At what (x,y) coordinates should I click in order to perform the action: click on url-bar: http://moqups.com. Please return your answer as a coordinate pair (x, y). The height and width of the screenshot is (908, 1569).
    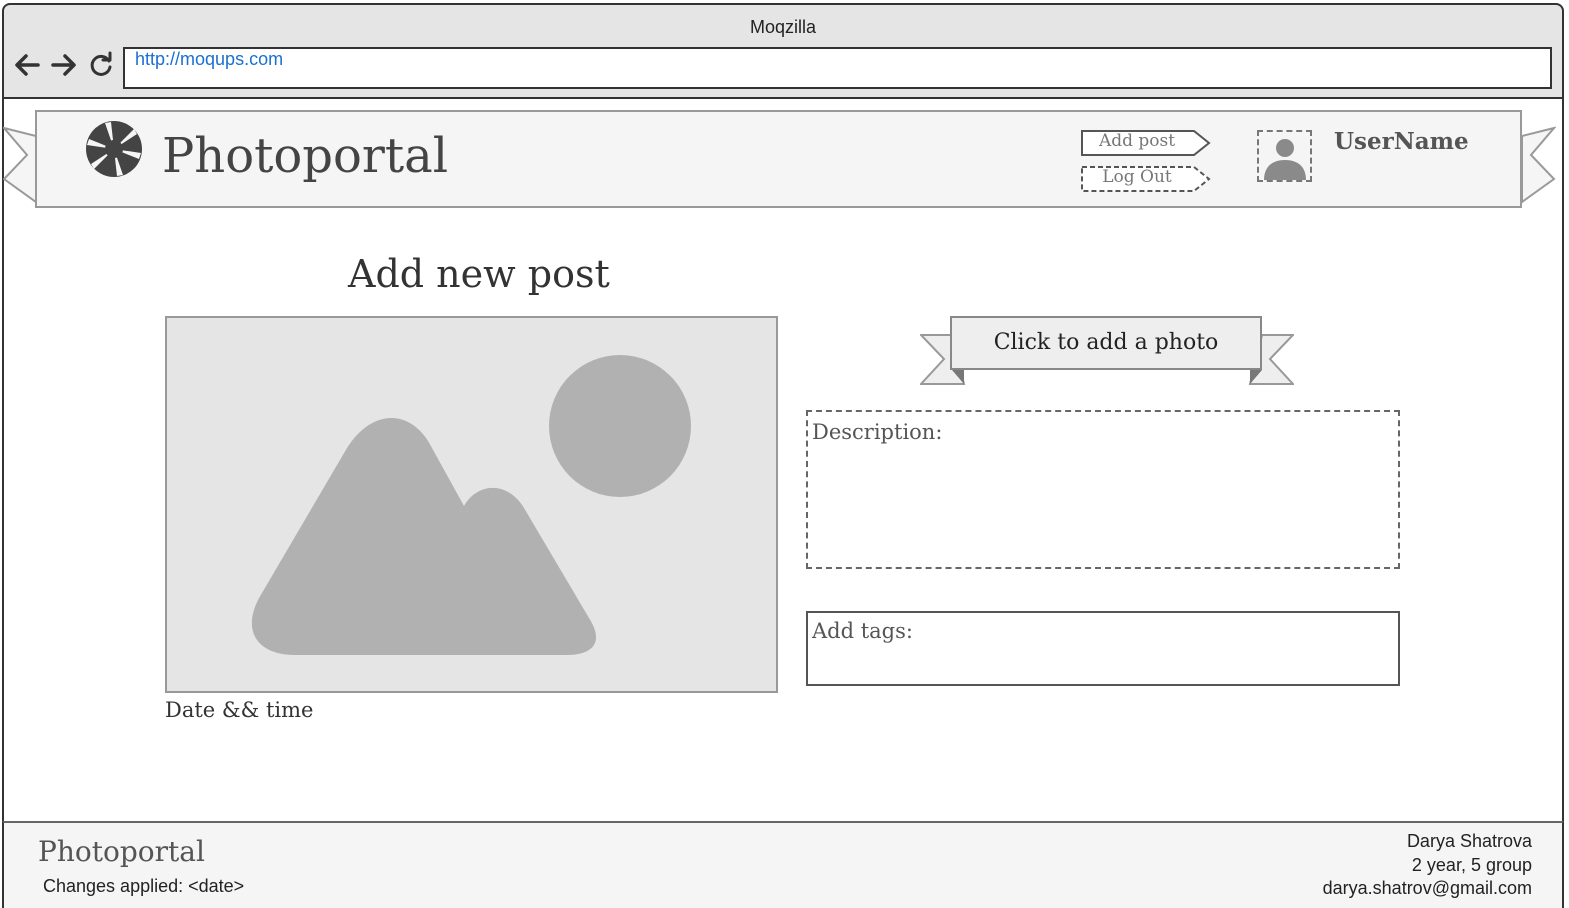
    Looking at the image, I should click on (837, 68).